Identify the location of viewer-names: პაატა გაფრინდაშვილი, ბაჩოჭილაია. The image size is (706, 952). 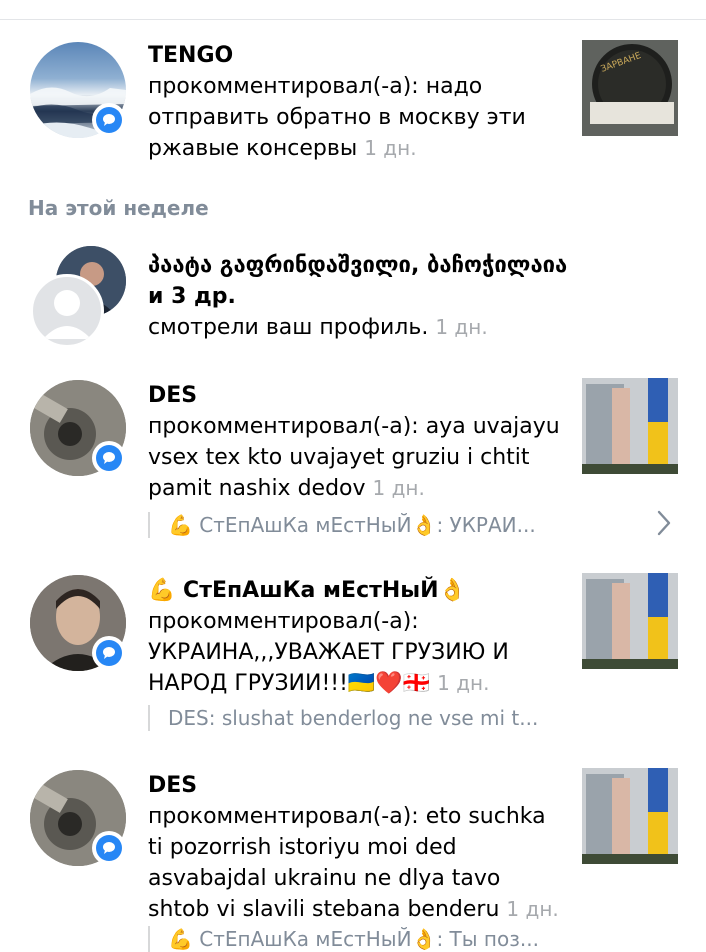
(357, 265).